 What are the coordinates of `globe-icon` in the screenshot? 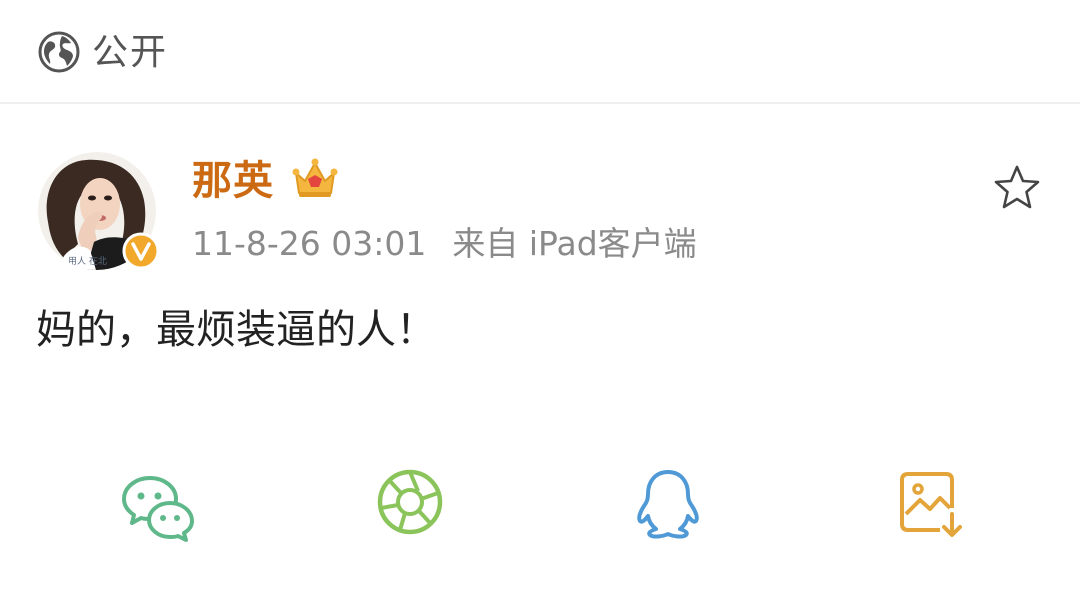 It's located at (59, 52).